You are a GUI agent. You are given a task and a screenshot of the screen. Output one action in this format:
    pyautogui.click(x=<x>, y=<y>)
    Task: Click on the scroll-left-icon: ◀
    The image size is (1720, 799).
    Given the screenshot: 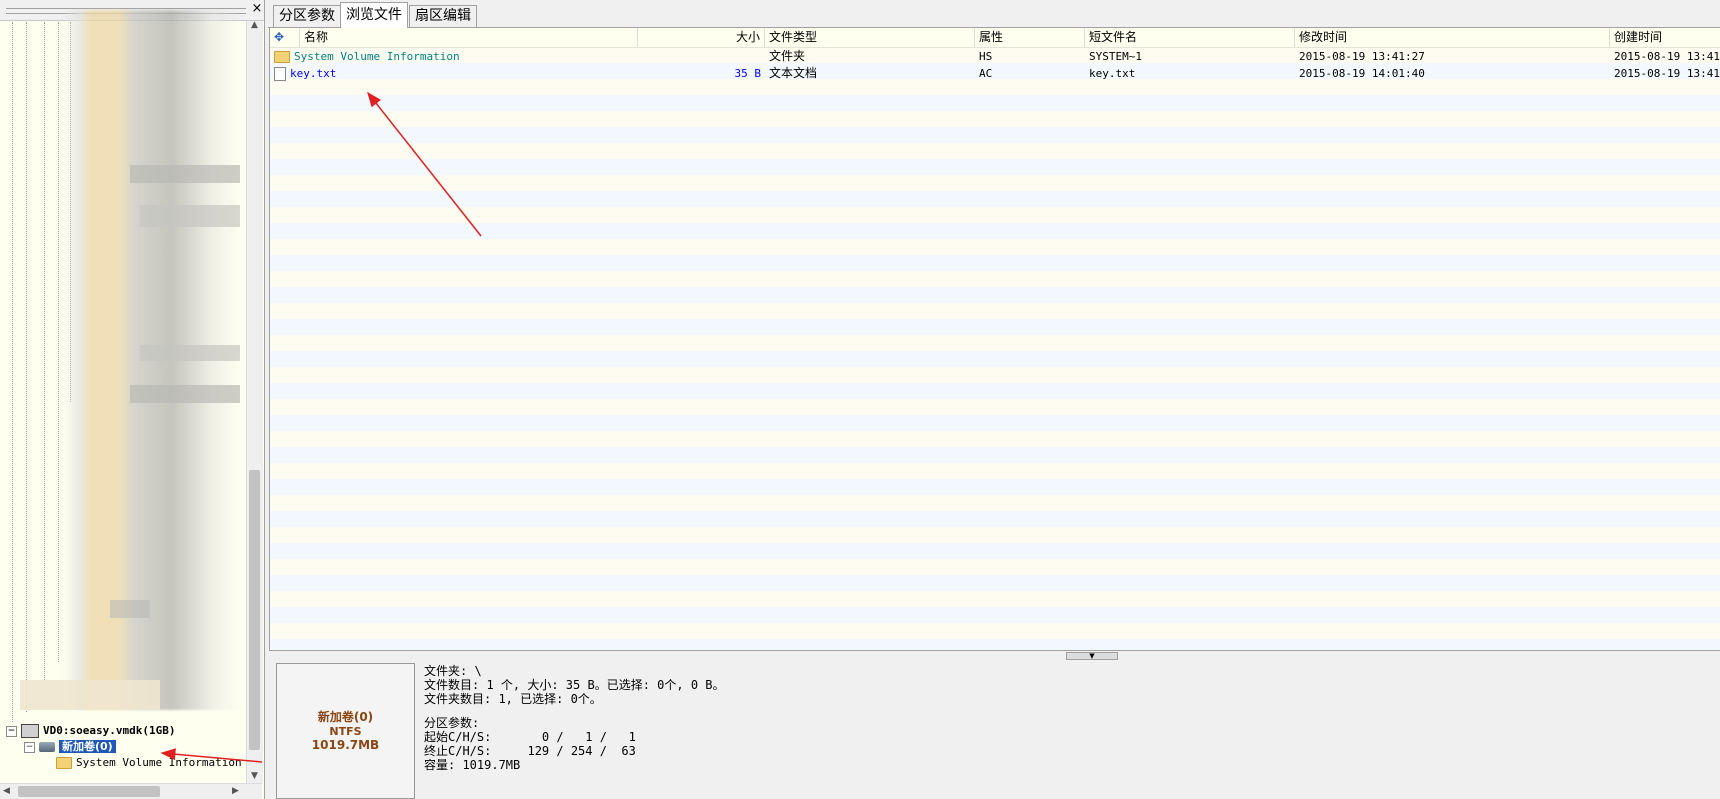 What is the action you would take?
    pyautogui.click(x=6, y=791)
    